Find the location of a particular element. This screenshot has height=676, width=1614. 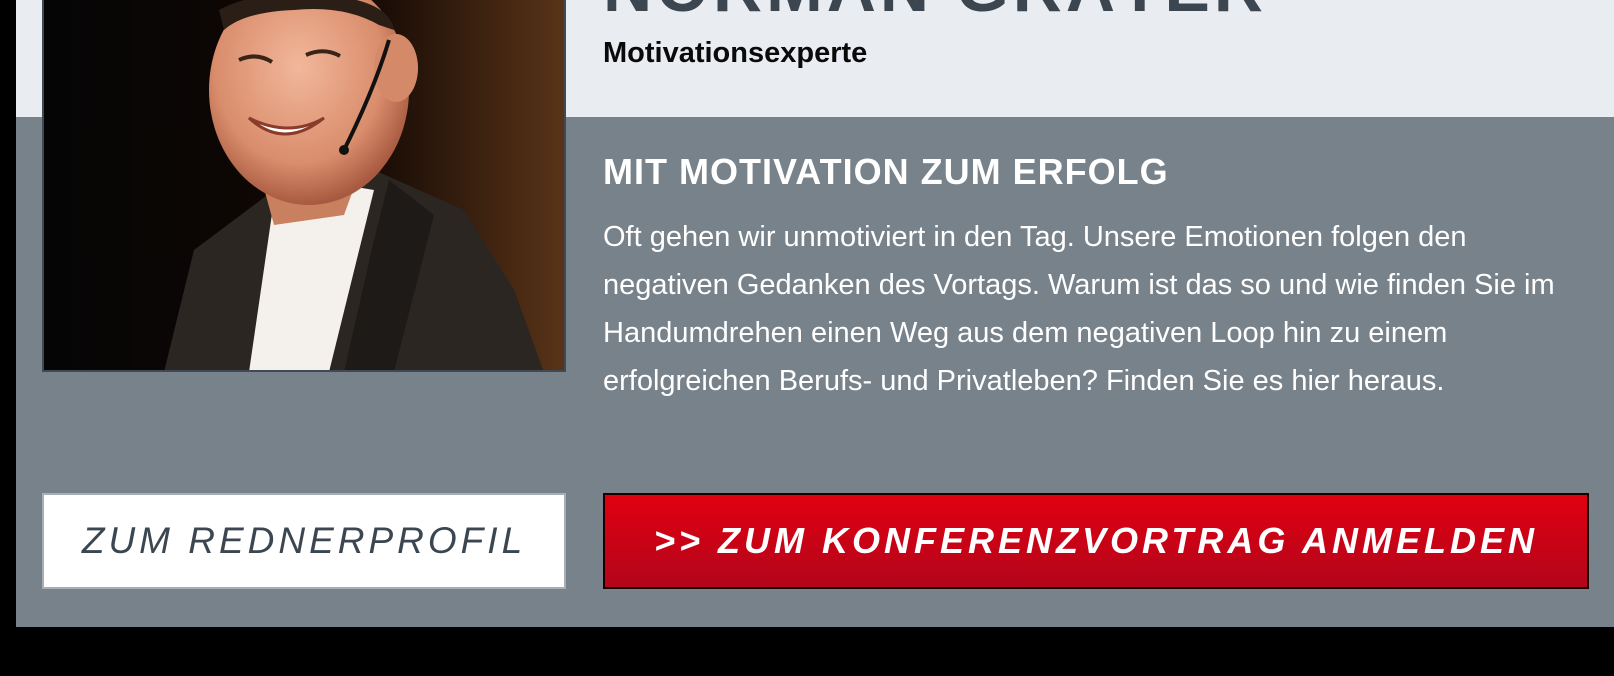

talk-title: MIT MOTIVATION ZUM ERFOLG is located at coordinates (886, 171).